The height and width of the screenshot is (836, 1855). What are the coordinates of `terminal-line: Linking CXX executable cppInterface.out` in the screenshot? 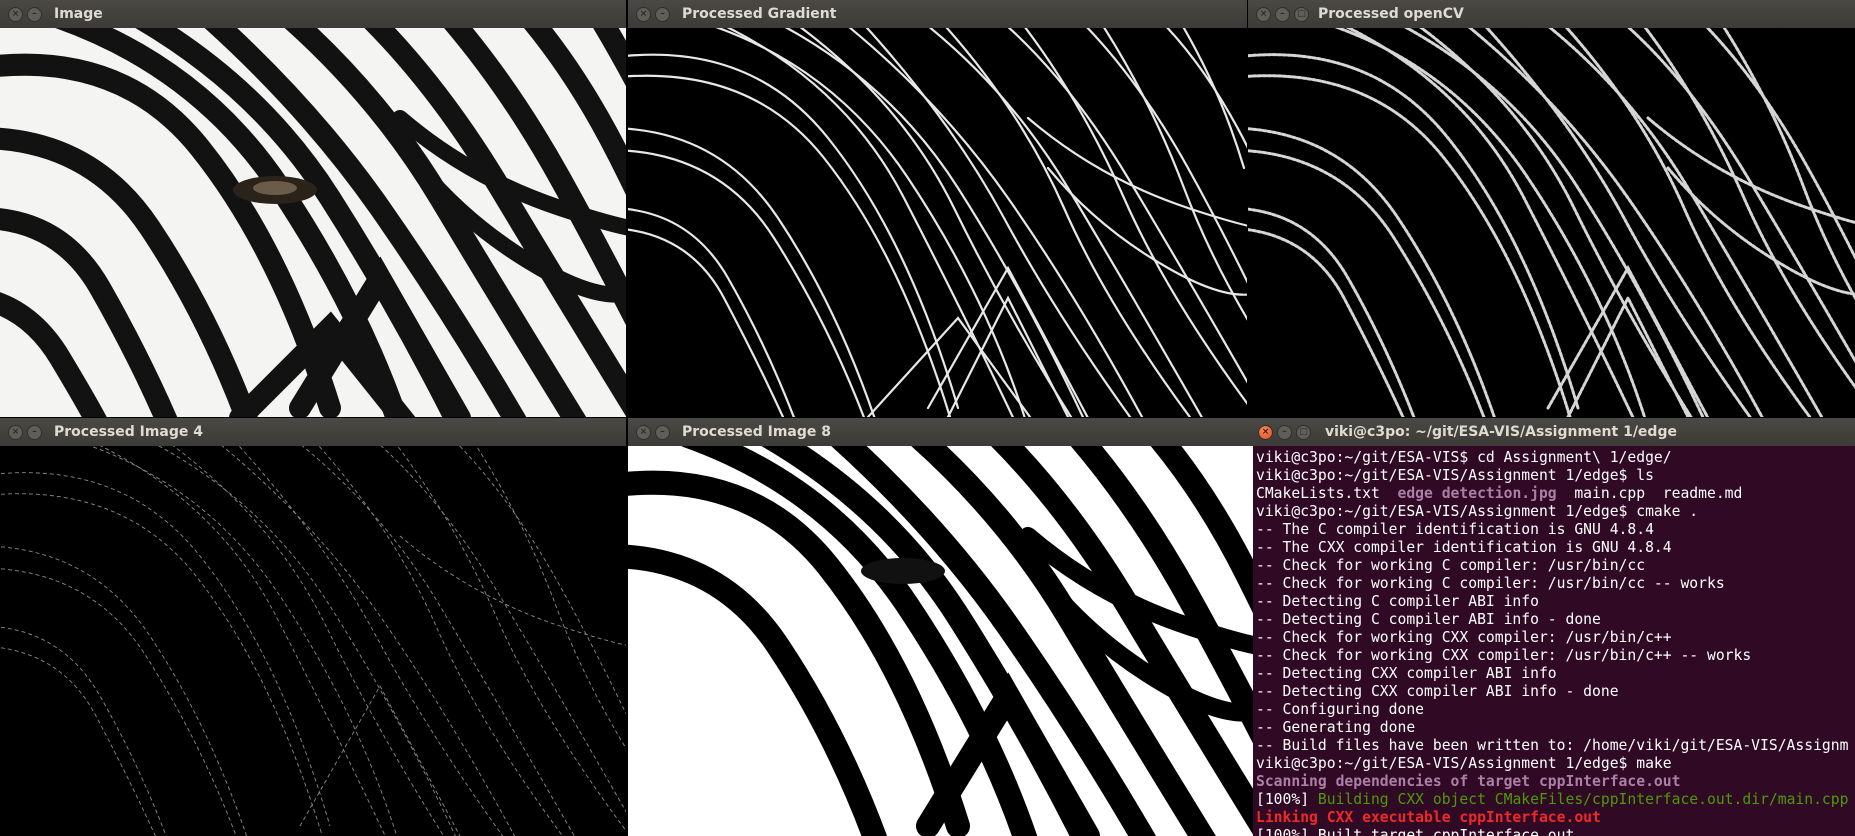 It's located at (1428, 817).